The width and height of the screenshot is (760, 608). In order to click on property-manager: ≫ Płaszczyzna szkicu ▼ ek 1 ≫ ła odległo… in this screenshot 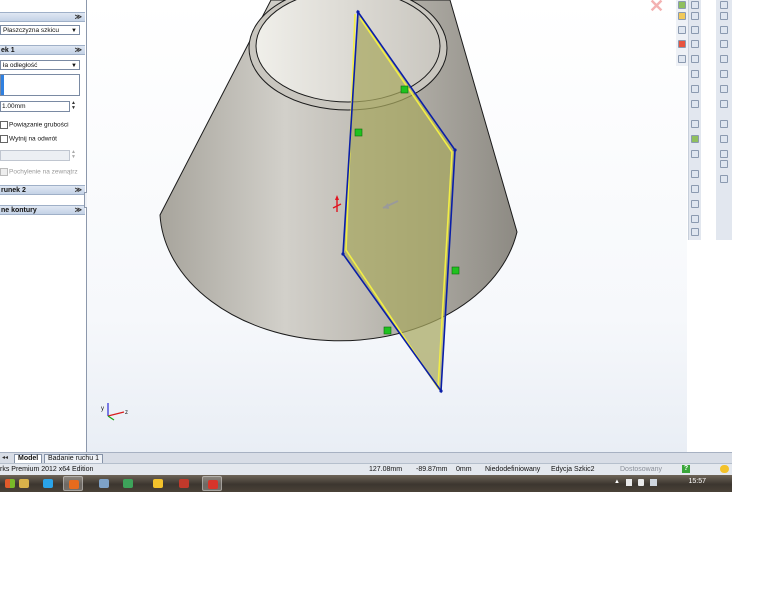, I will do `click(44, 226)`.